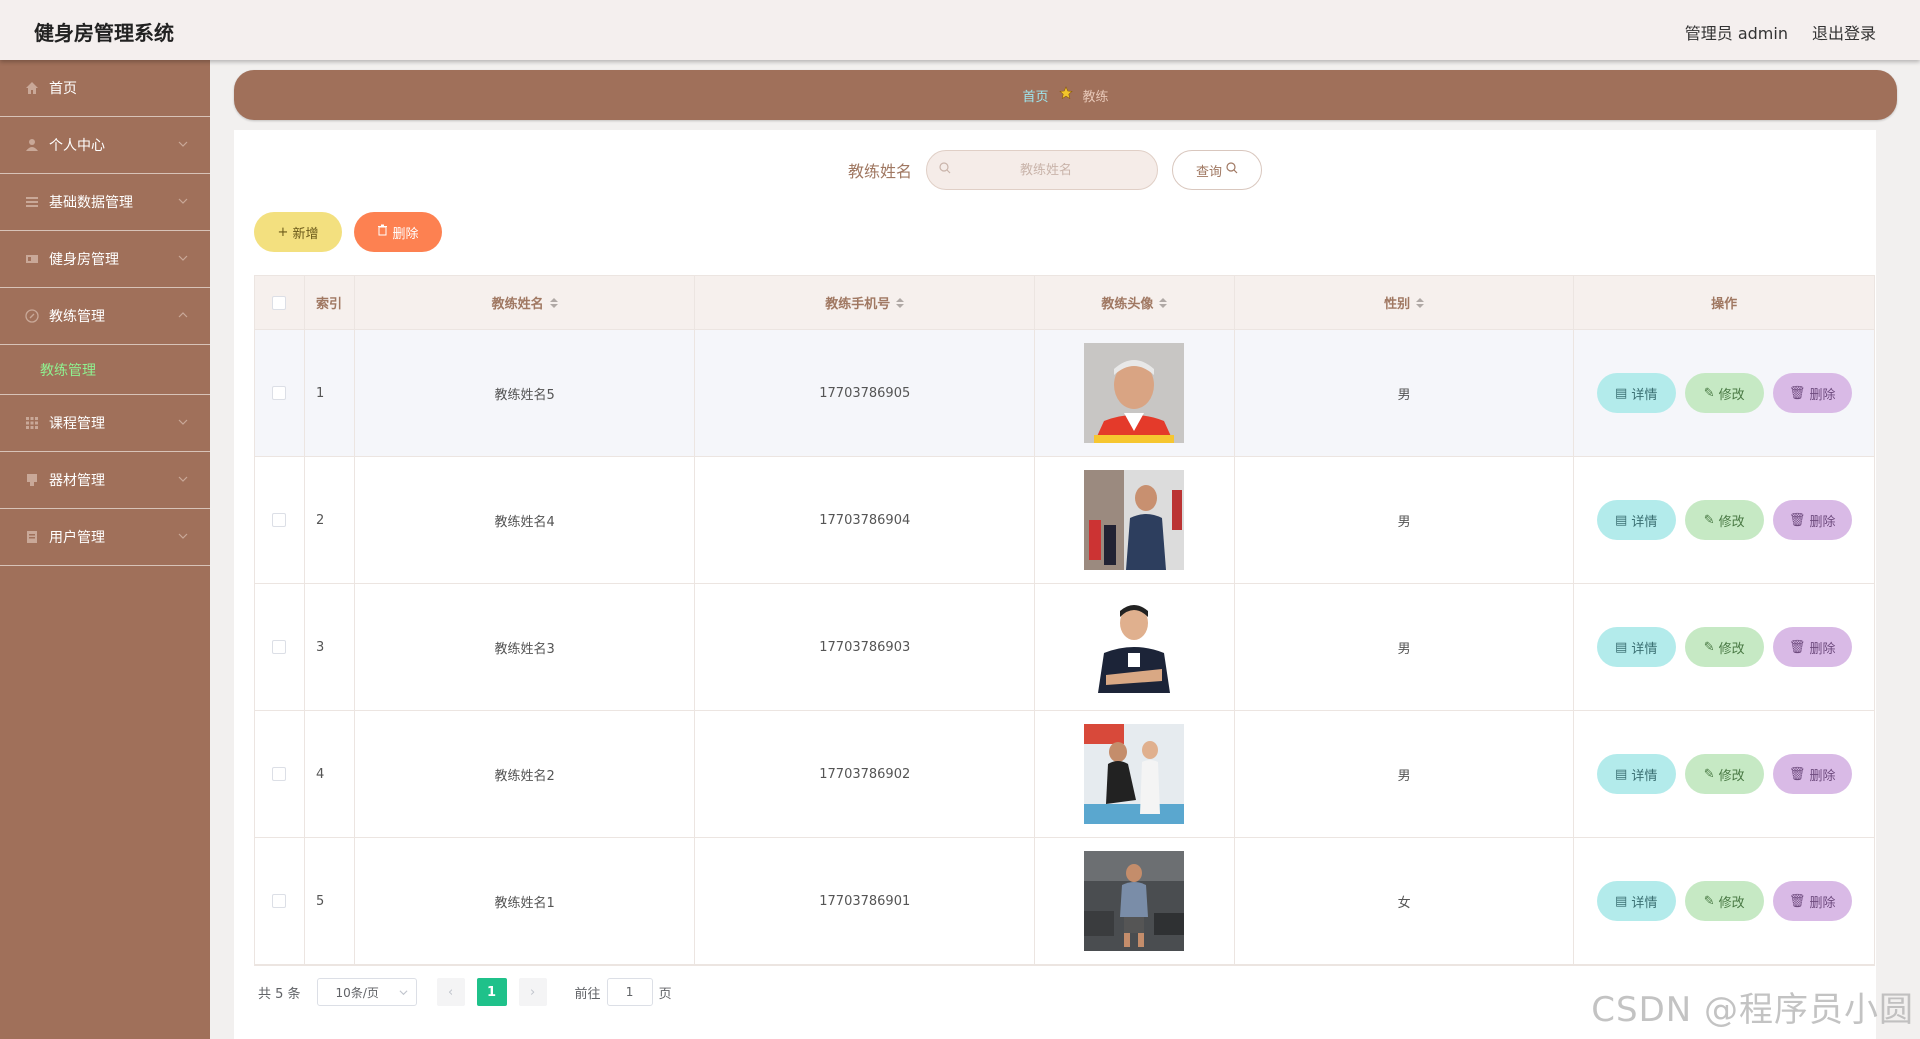 This screenshot has width=1920, height=1039. What do you see at coordinates (865, 901) in the screenshot?
I see `row-phone: 17703786901` at bounding box center [865, 901].